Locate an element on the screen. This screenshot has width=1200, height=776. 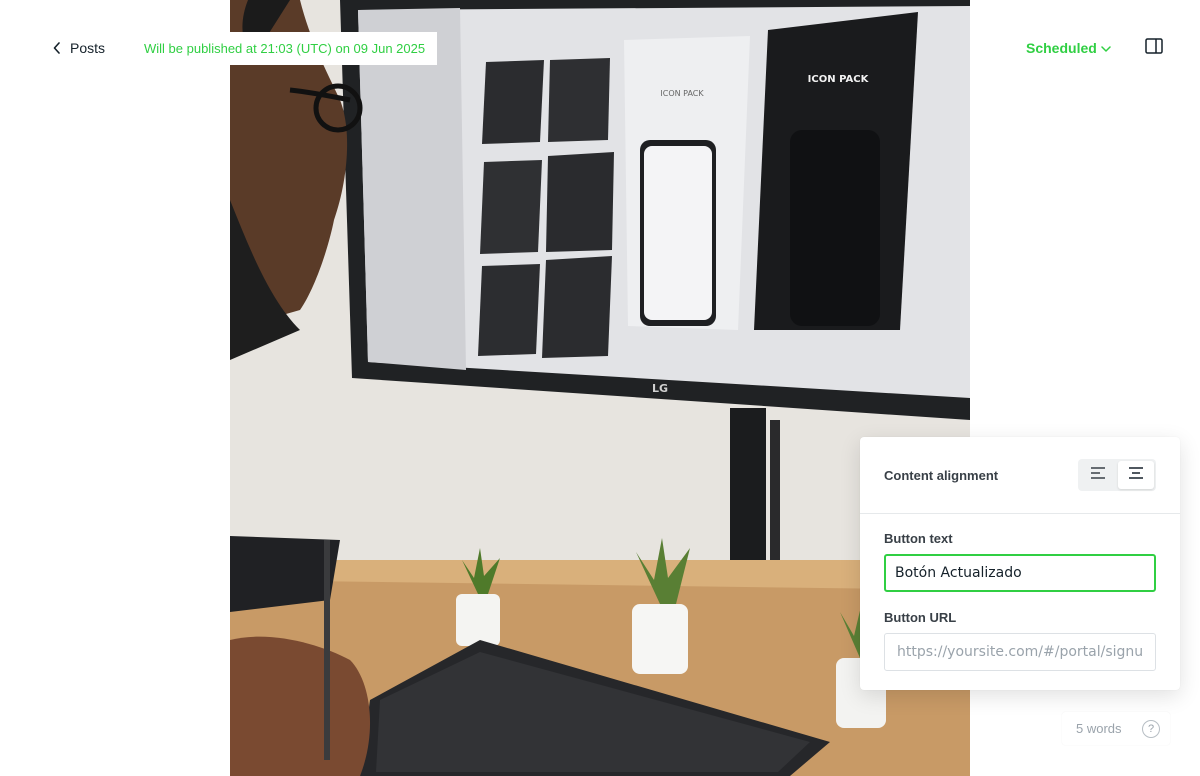
align-center-button is located at coordinates (1136, 475).